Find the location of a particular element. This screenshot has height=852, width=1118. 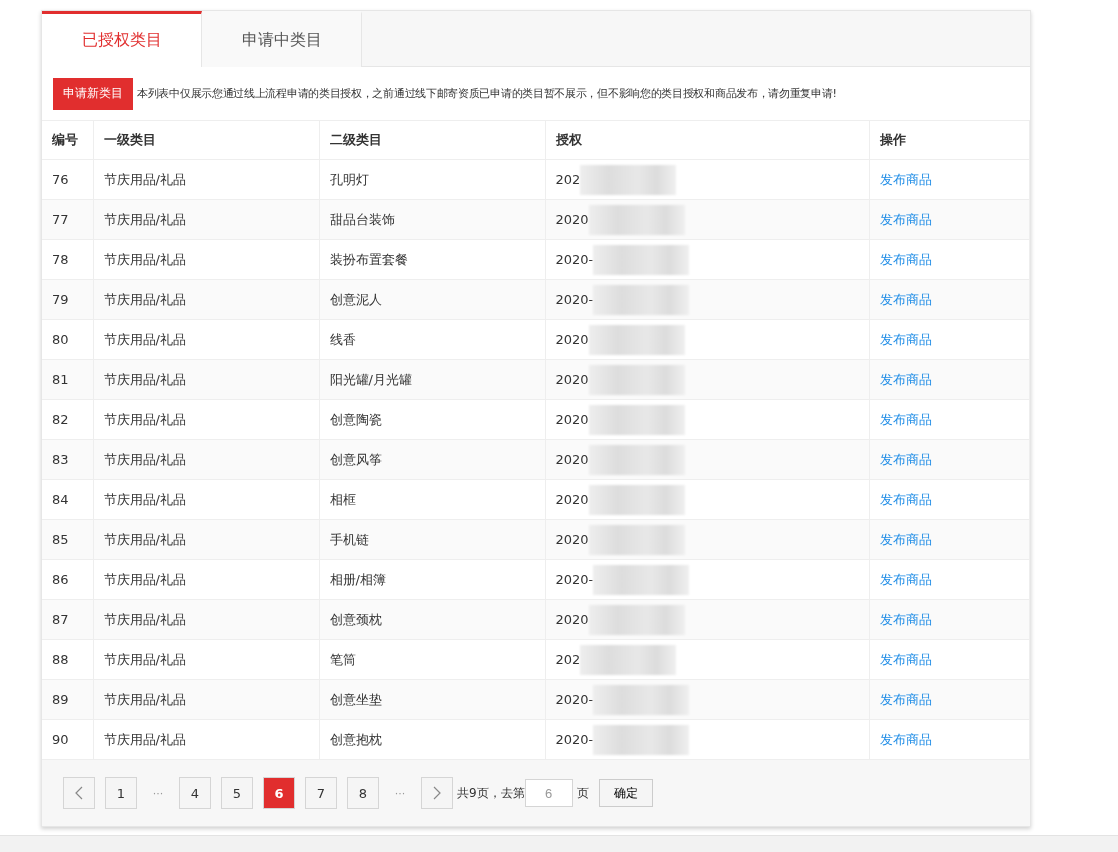

table-cell: 创意泥人 is located at coordinates (432, 299).